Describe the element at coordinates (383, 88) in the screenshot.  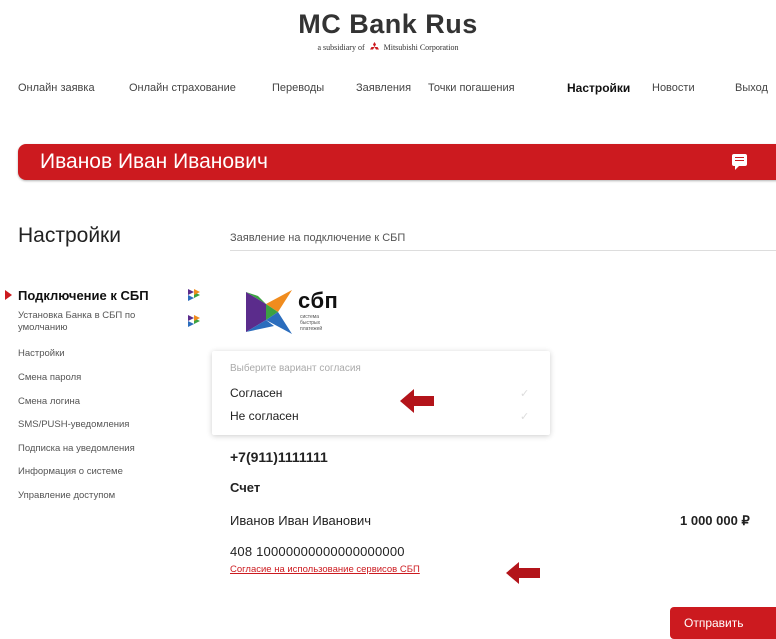
I see `nav-statements: Заявления` at that location.